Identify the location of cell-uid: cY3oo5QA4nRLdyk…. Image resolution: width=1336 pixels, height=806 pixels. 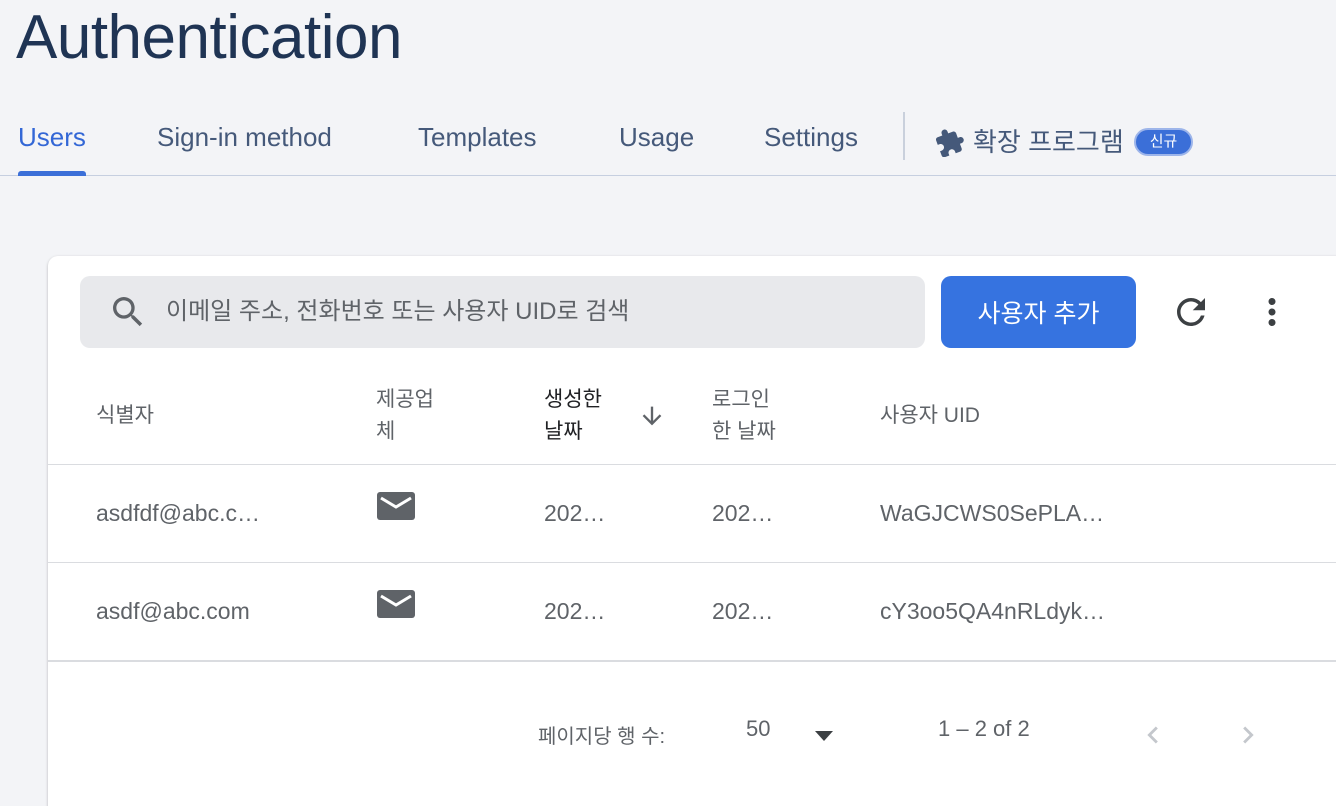
(993, 611).